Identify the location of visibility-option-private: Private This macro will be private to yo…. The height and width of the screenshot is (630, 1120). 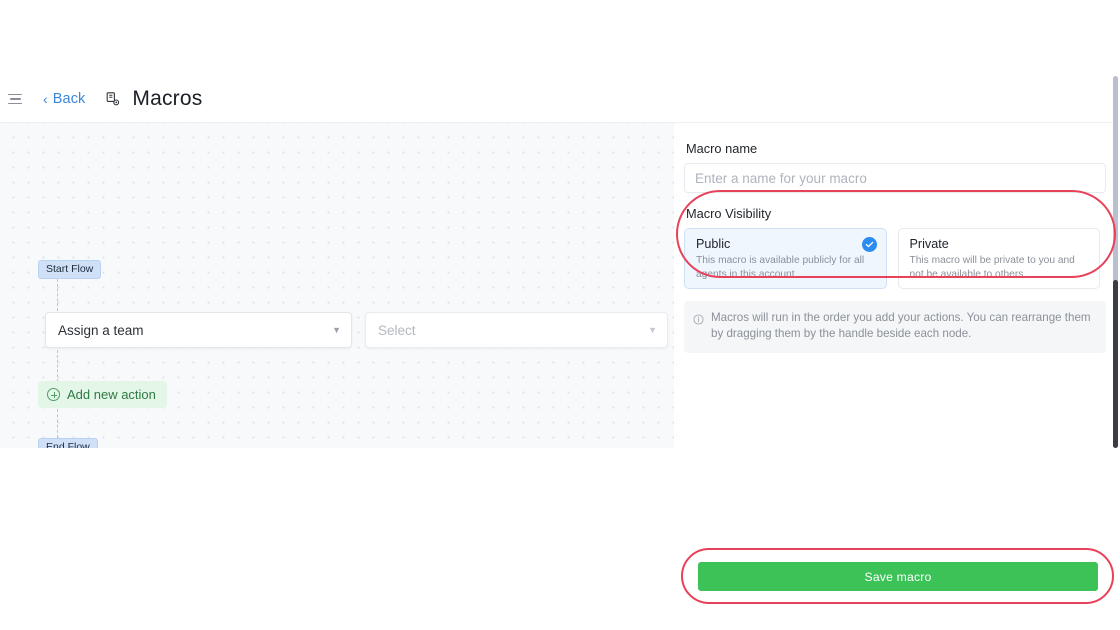
(998, 258).